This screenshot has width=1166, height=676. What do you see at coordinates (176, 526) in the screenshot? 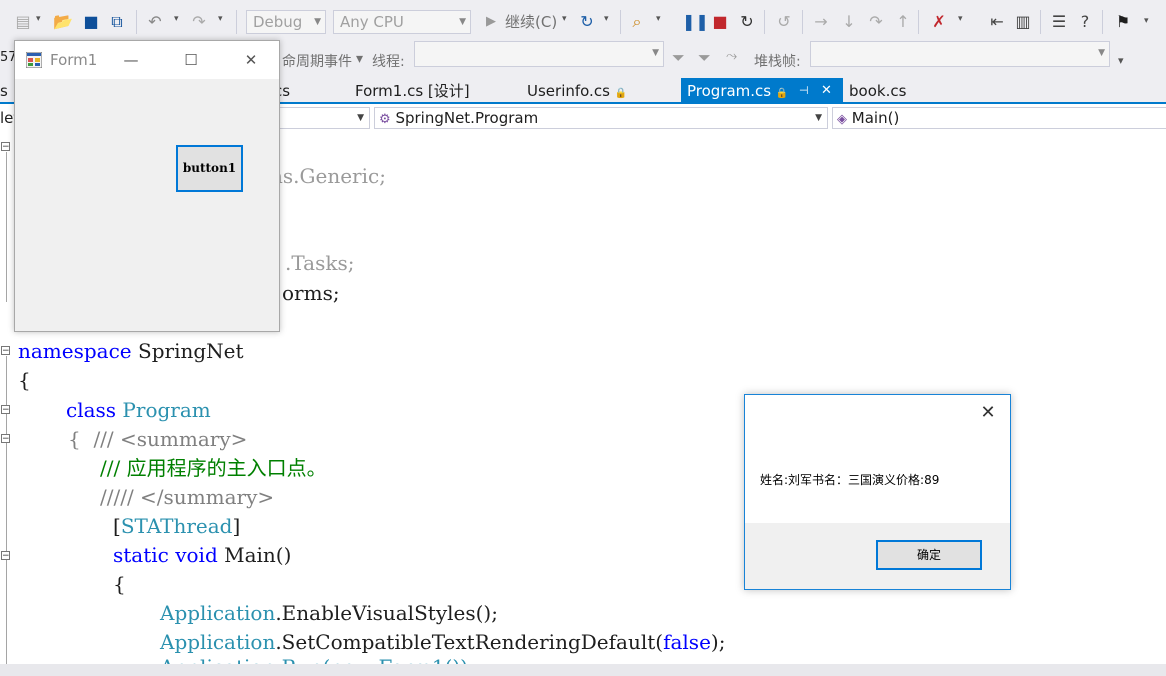
I see `code-line-attribute: [STAThread]` at bounding box center [176, 526].